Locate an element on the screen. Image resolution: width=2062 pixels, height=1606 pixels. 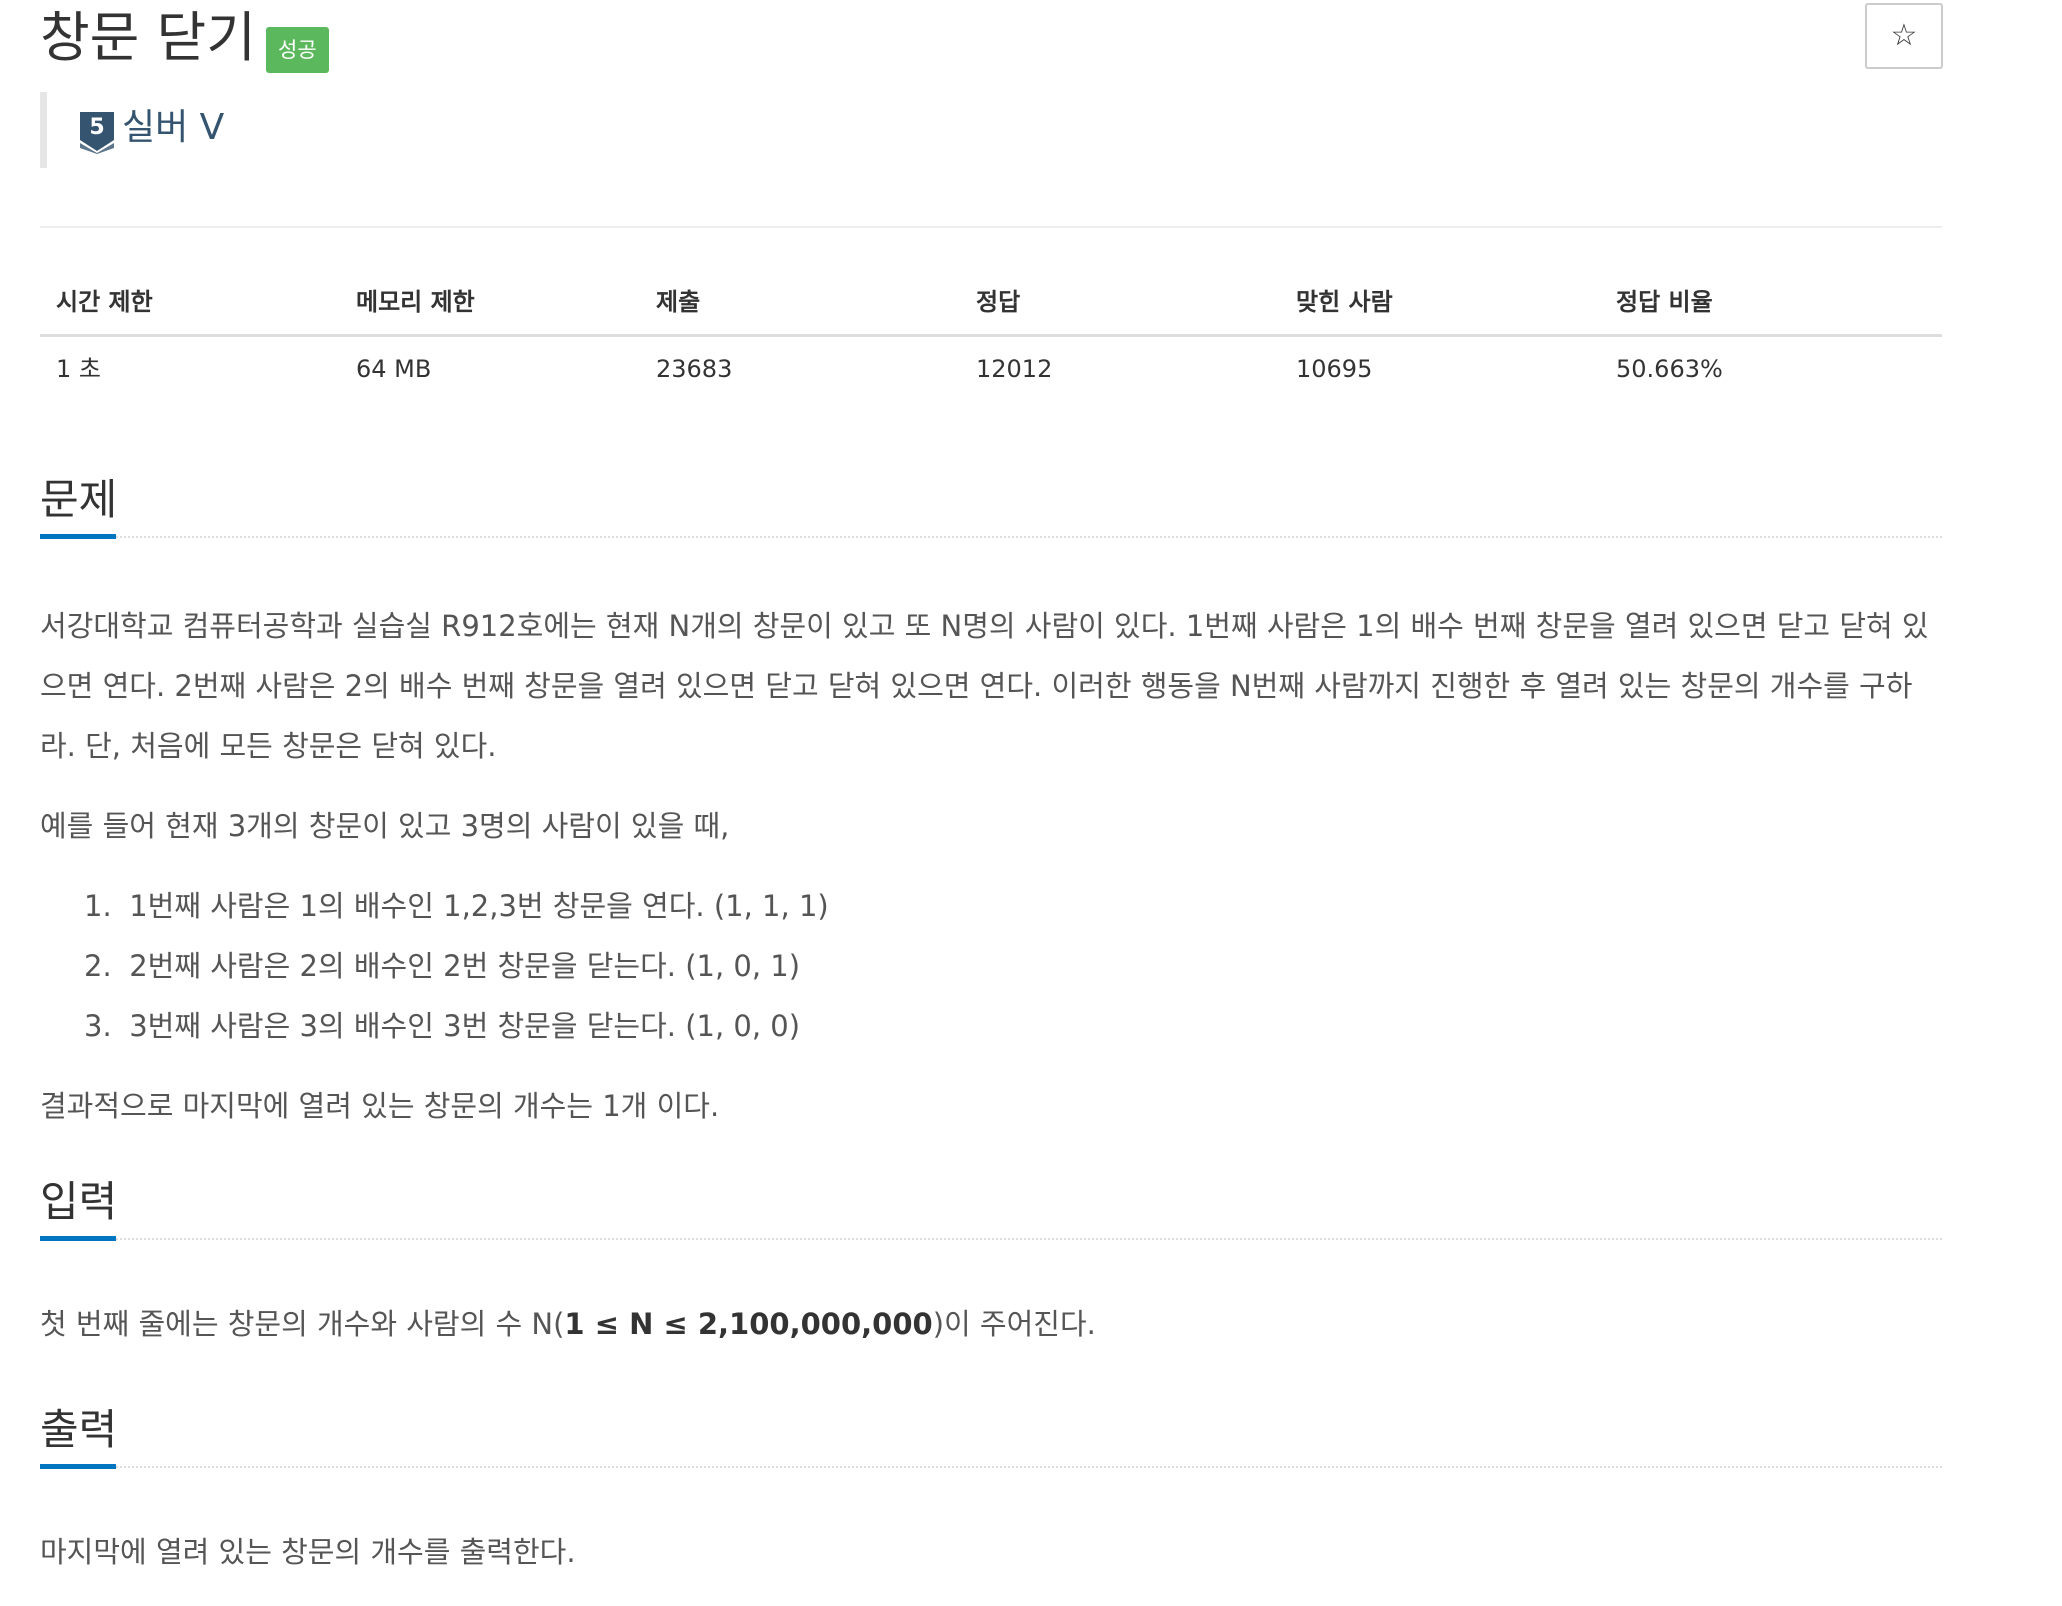
table-header-row: 시간 제한 메모리 제한 제출 정답 맞힌 사람 정답 비율 is located at coordinates (991, 303).